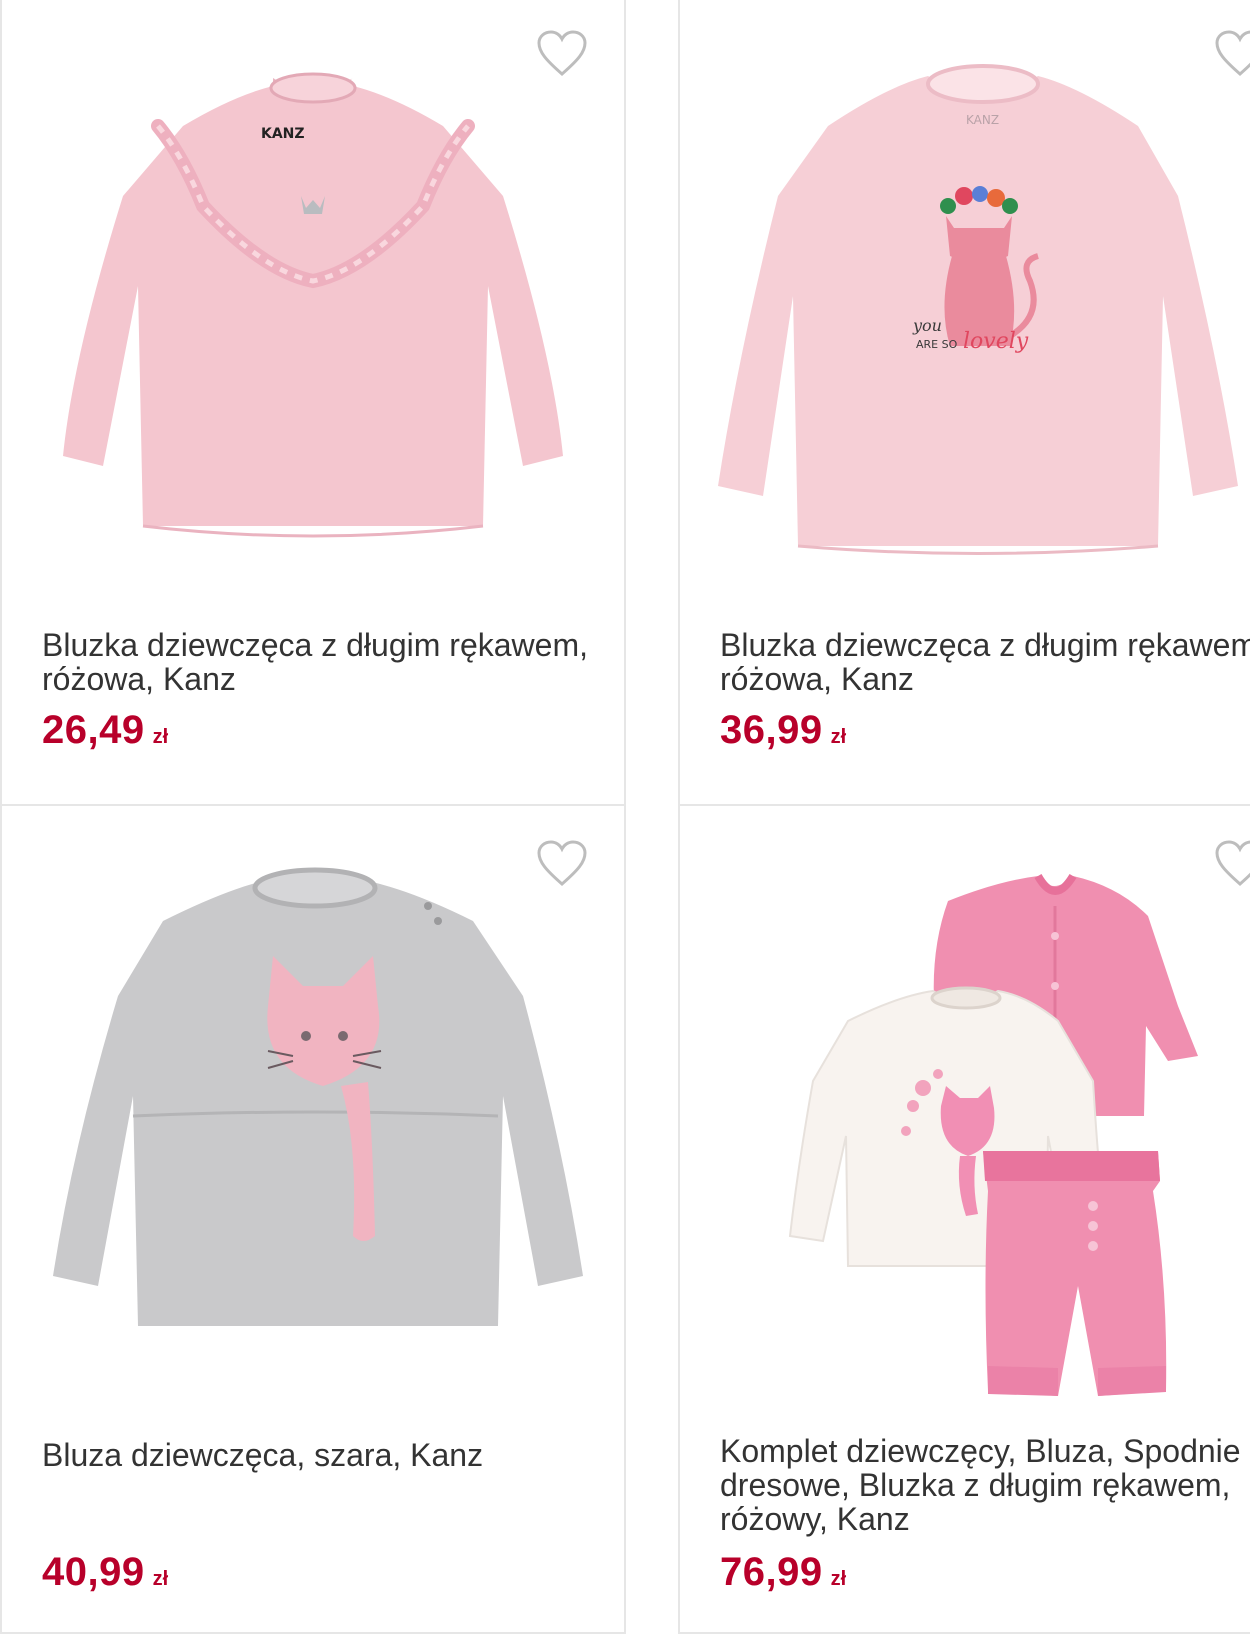 The height and width of the screenshot is (1634, 1250). Describe the element at coordinates (927, 325) in the screenshot. I see `print-text-line1: you` at that location.